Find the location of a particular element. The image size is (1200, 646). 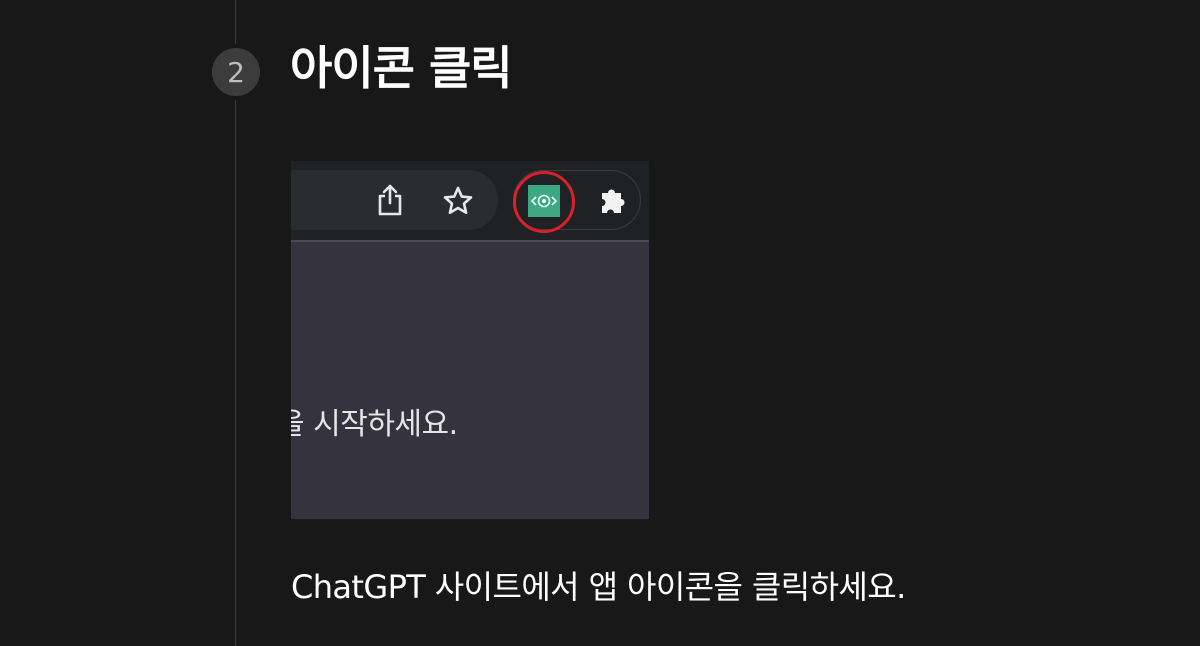

star-icon is located at coordinates (458, 200).